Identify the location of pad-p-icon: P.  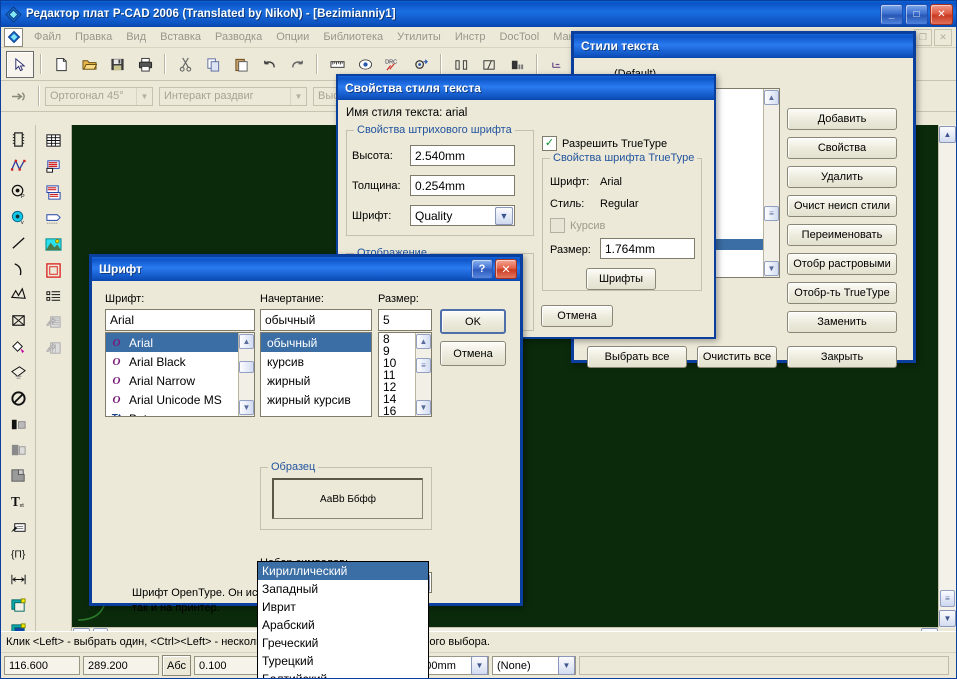
(18, 192).